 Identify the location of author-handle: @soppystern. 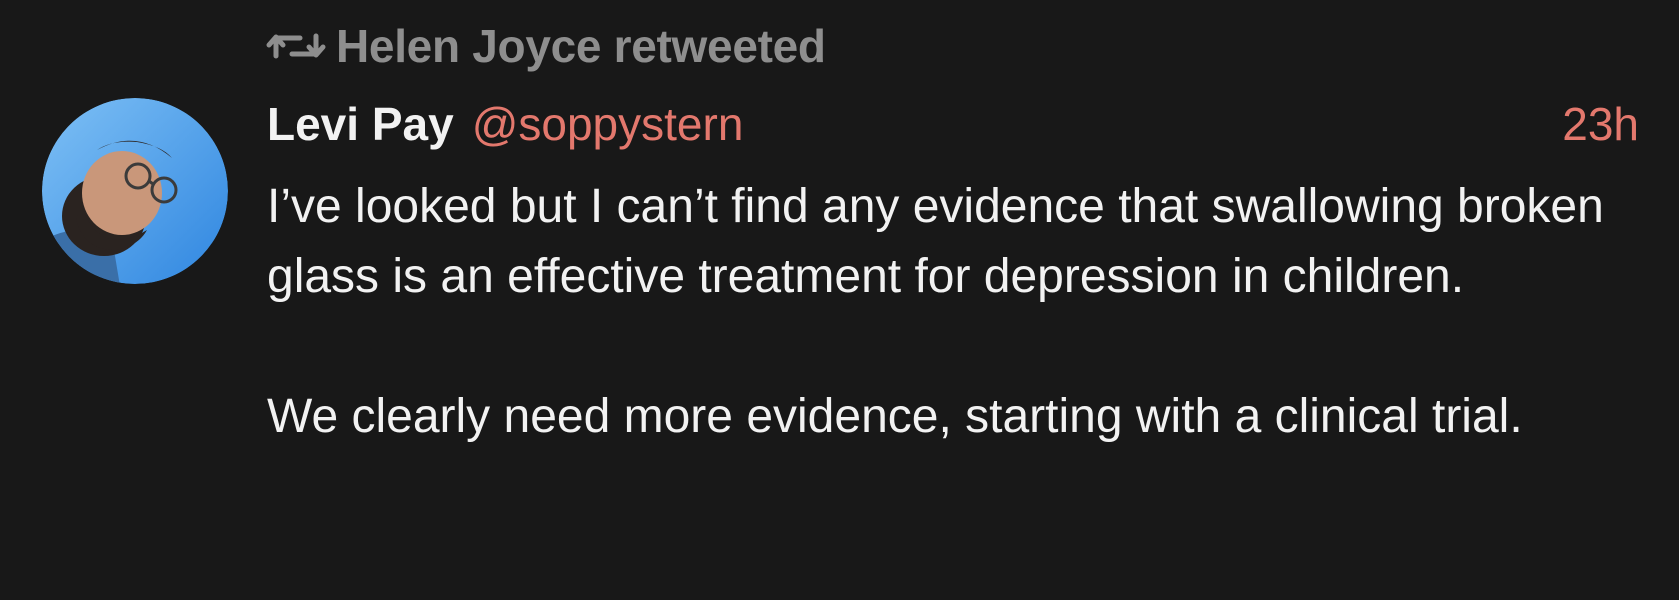
(1017, 124).